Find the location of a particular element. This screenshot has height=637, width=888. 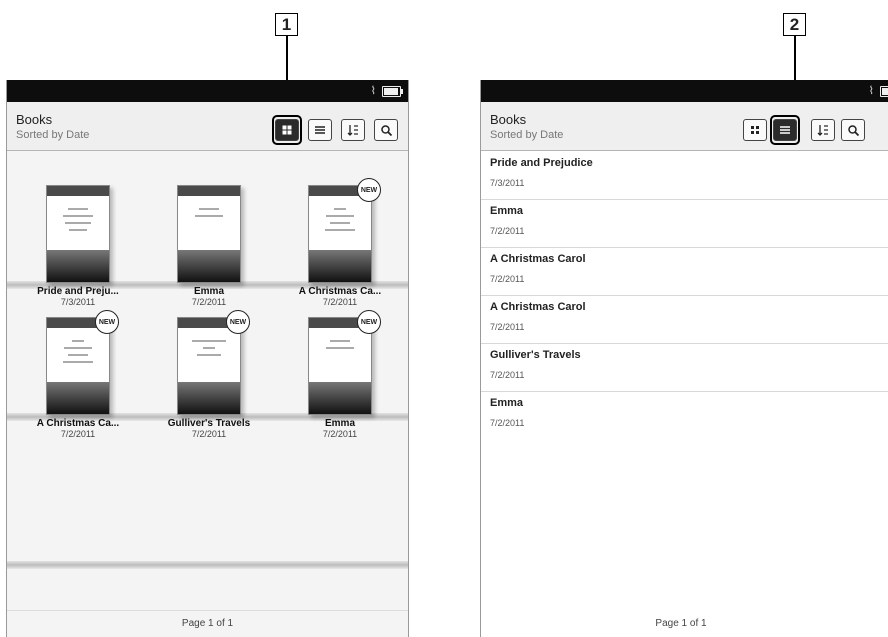

book-tile: Emma 7/2/2011 is located at coordinates (209, 246).